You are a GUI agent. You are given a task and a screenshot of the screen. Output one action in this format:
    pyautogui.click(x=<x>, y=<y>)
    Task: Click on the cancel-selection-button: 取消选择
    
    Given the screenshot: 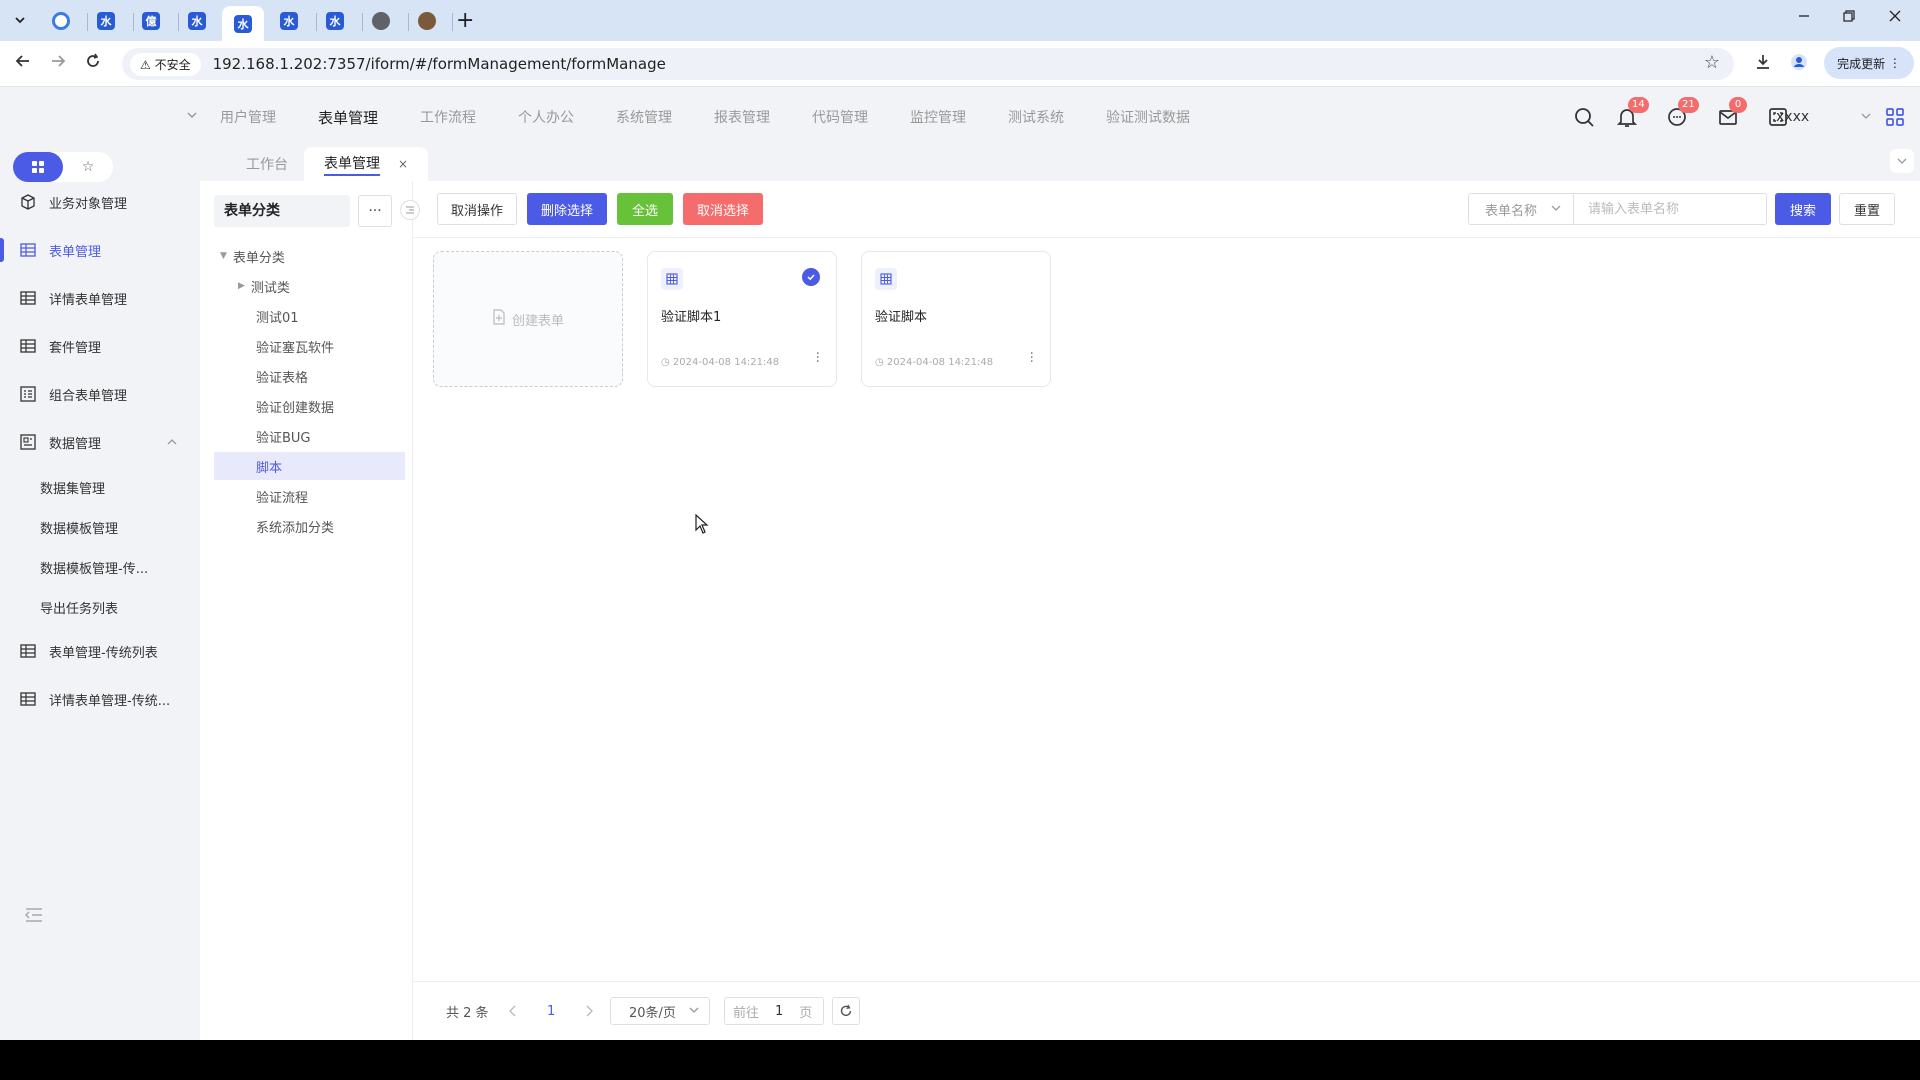 What is the action you would take?
    pyautogui.click(x=723, y=209)
    